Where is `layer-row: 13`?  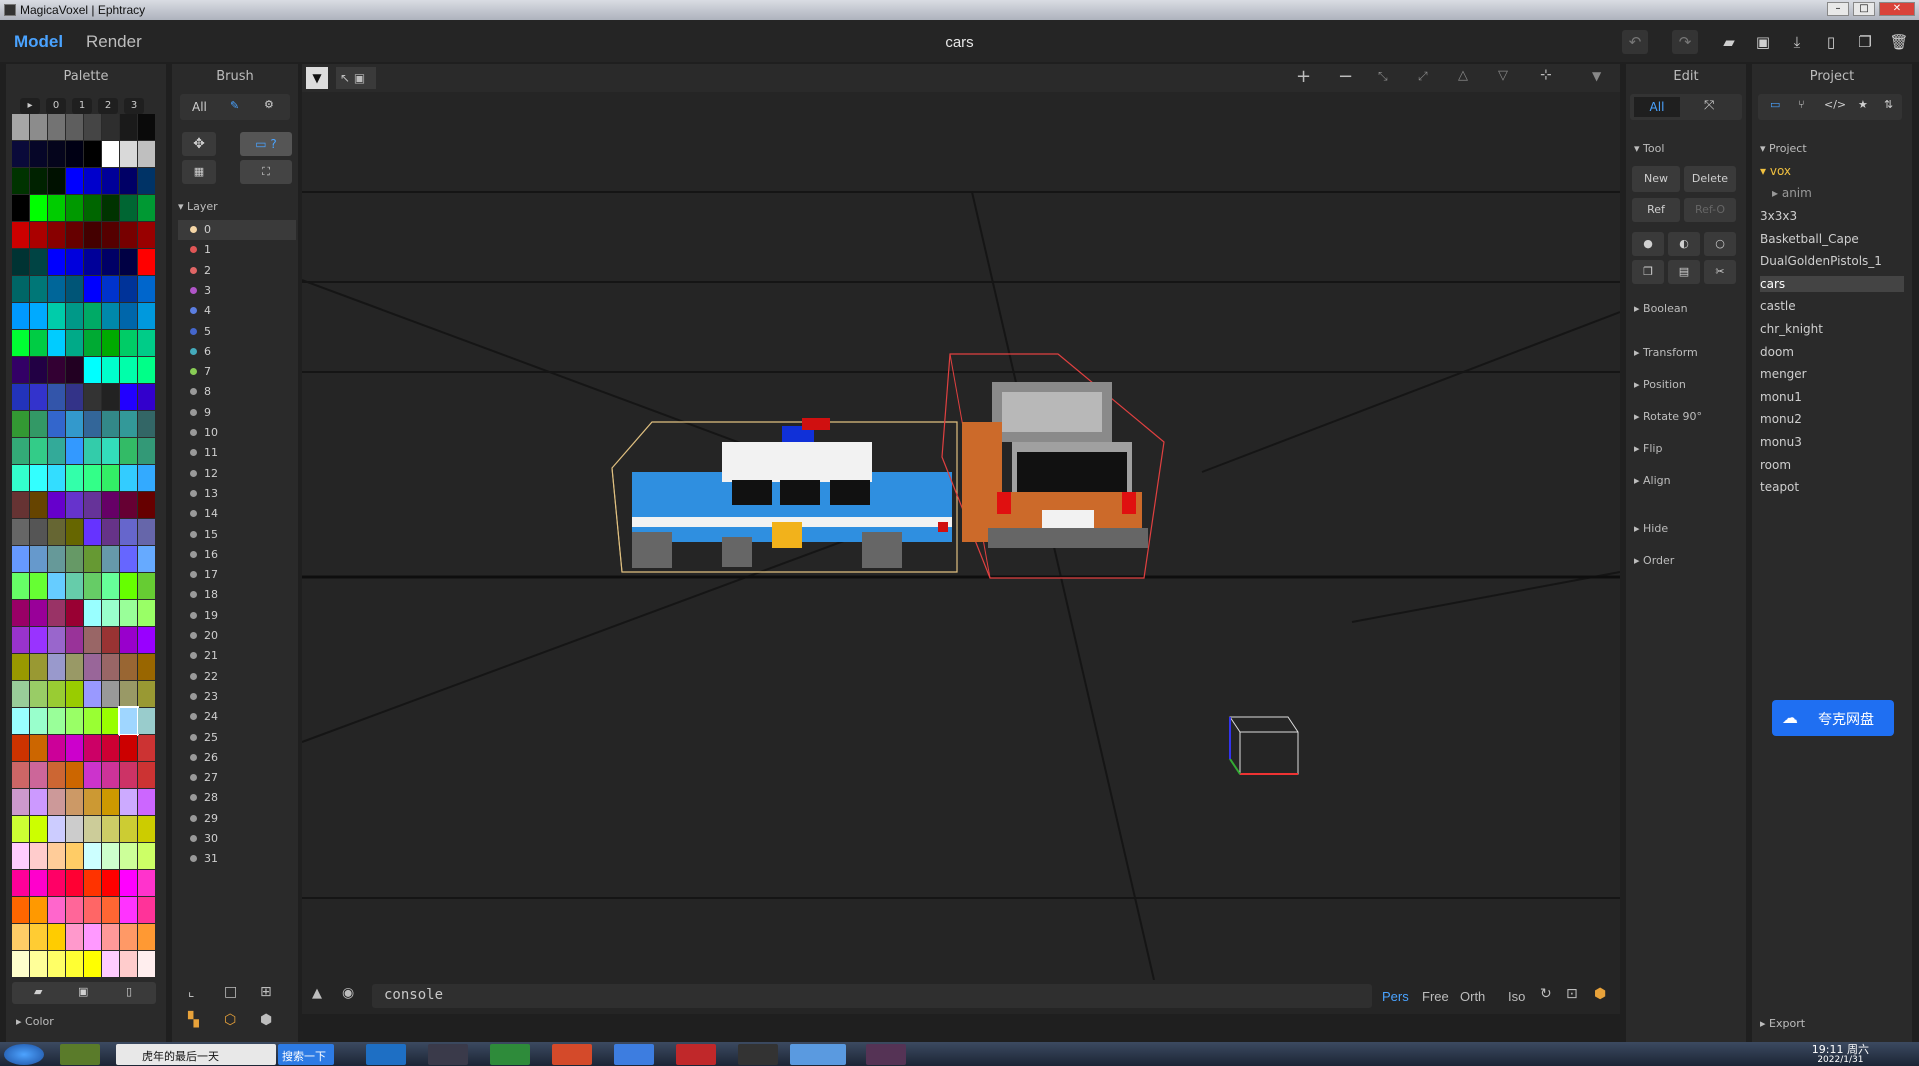 layer-row: 13 is located at coordinates (237, 494).